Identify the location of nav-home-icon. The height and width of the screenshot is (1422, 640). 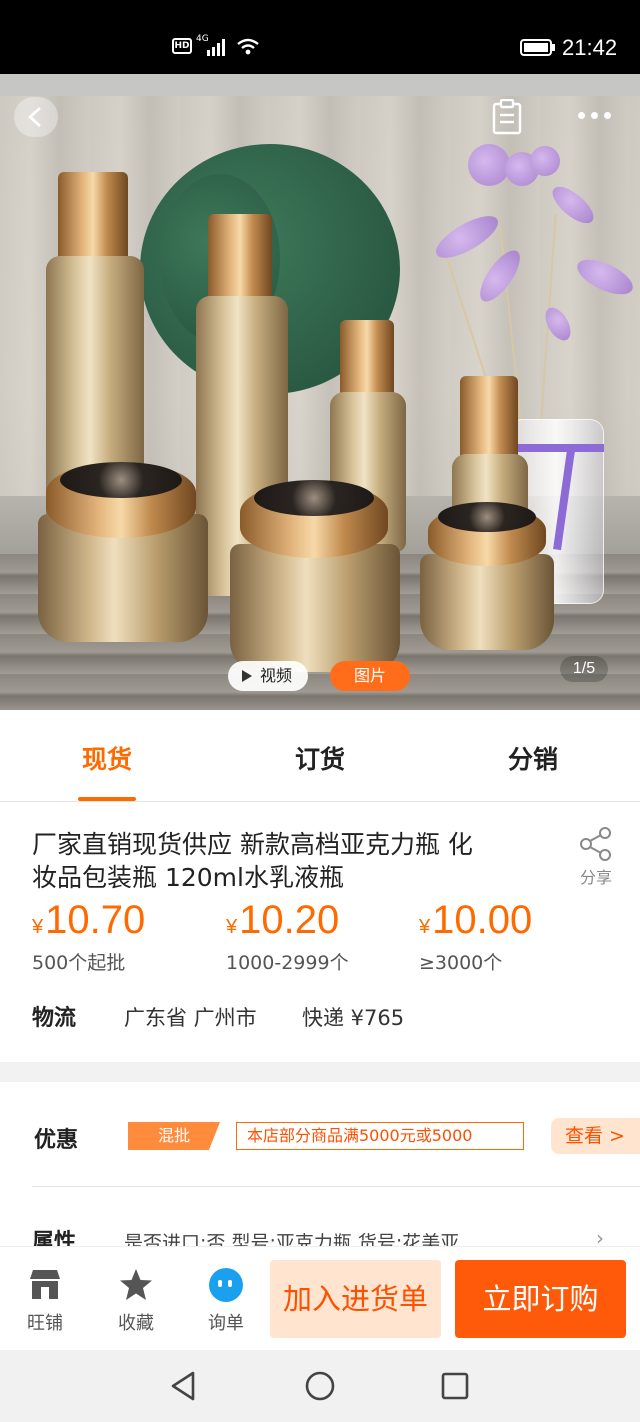
(320, 1386).